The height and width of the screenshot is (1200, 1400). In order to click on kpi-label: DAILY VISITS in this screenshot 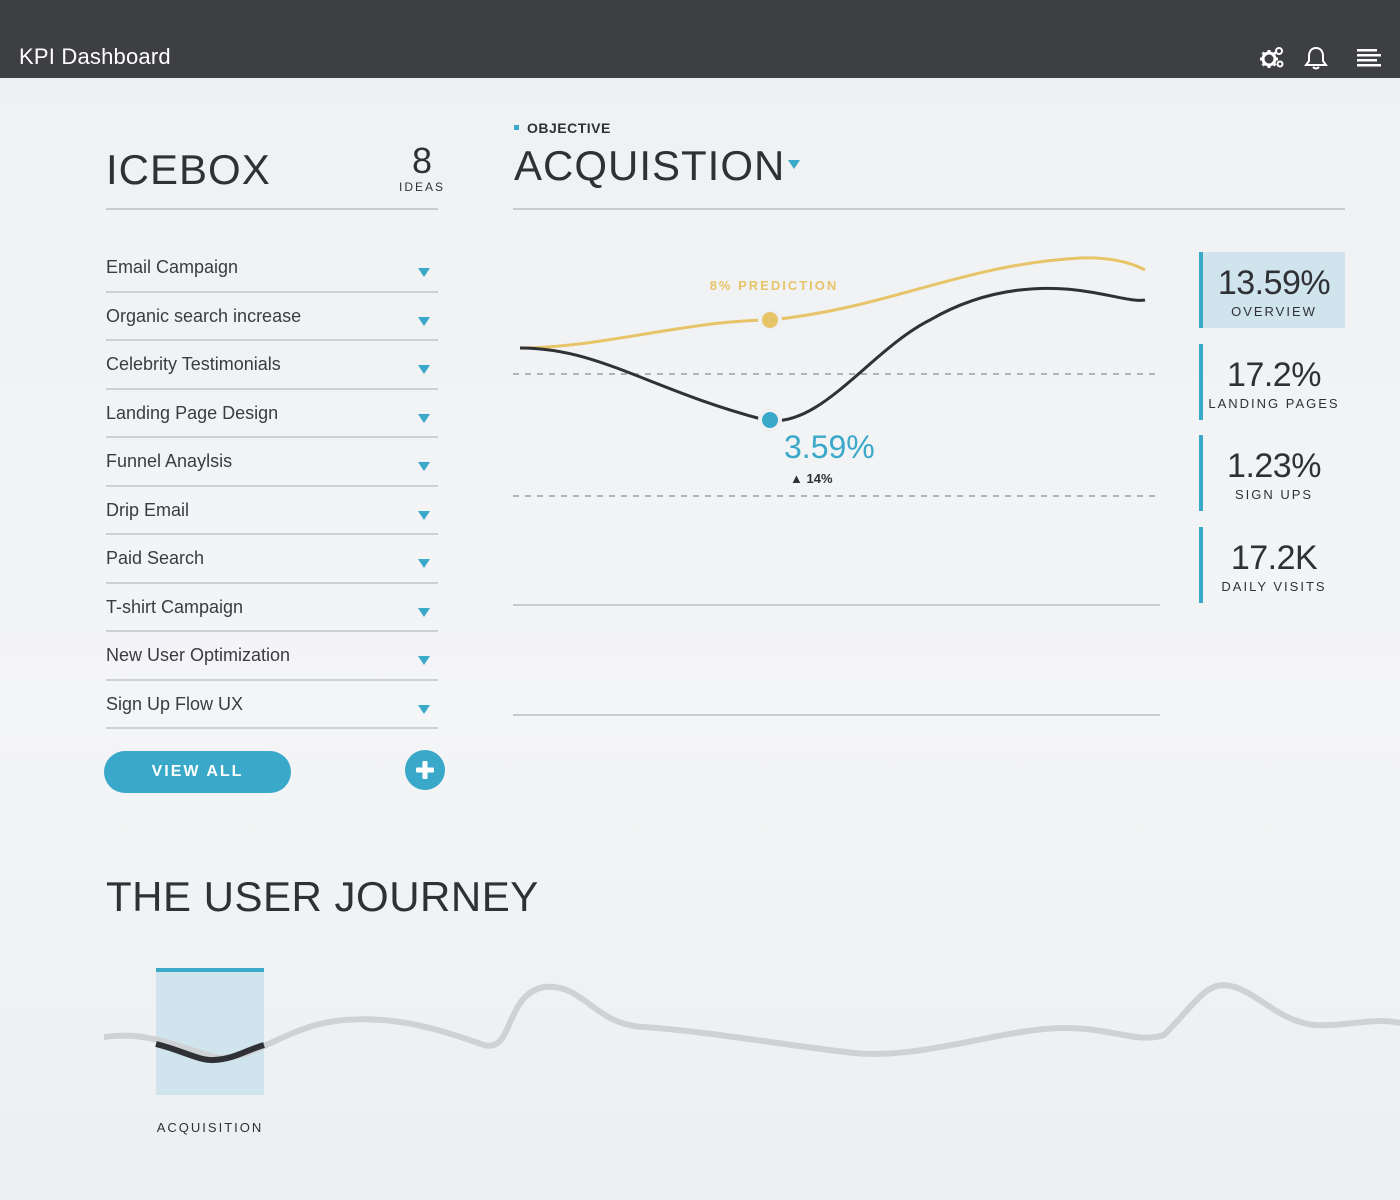, I will do `click(1274, 586)`.